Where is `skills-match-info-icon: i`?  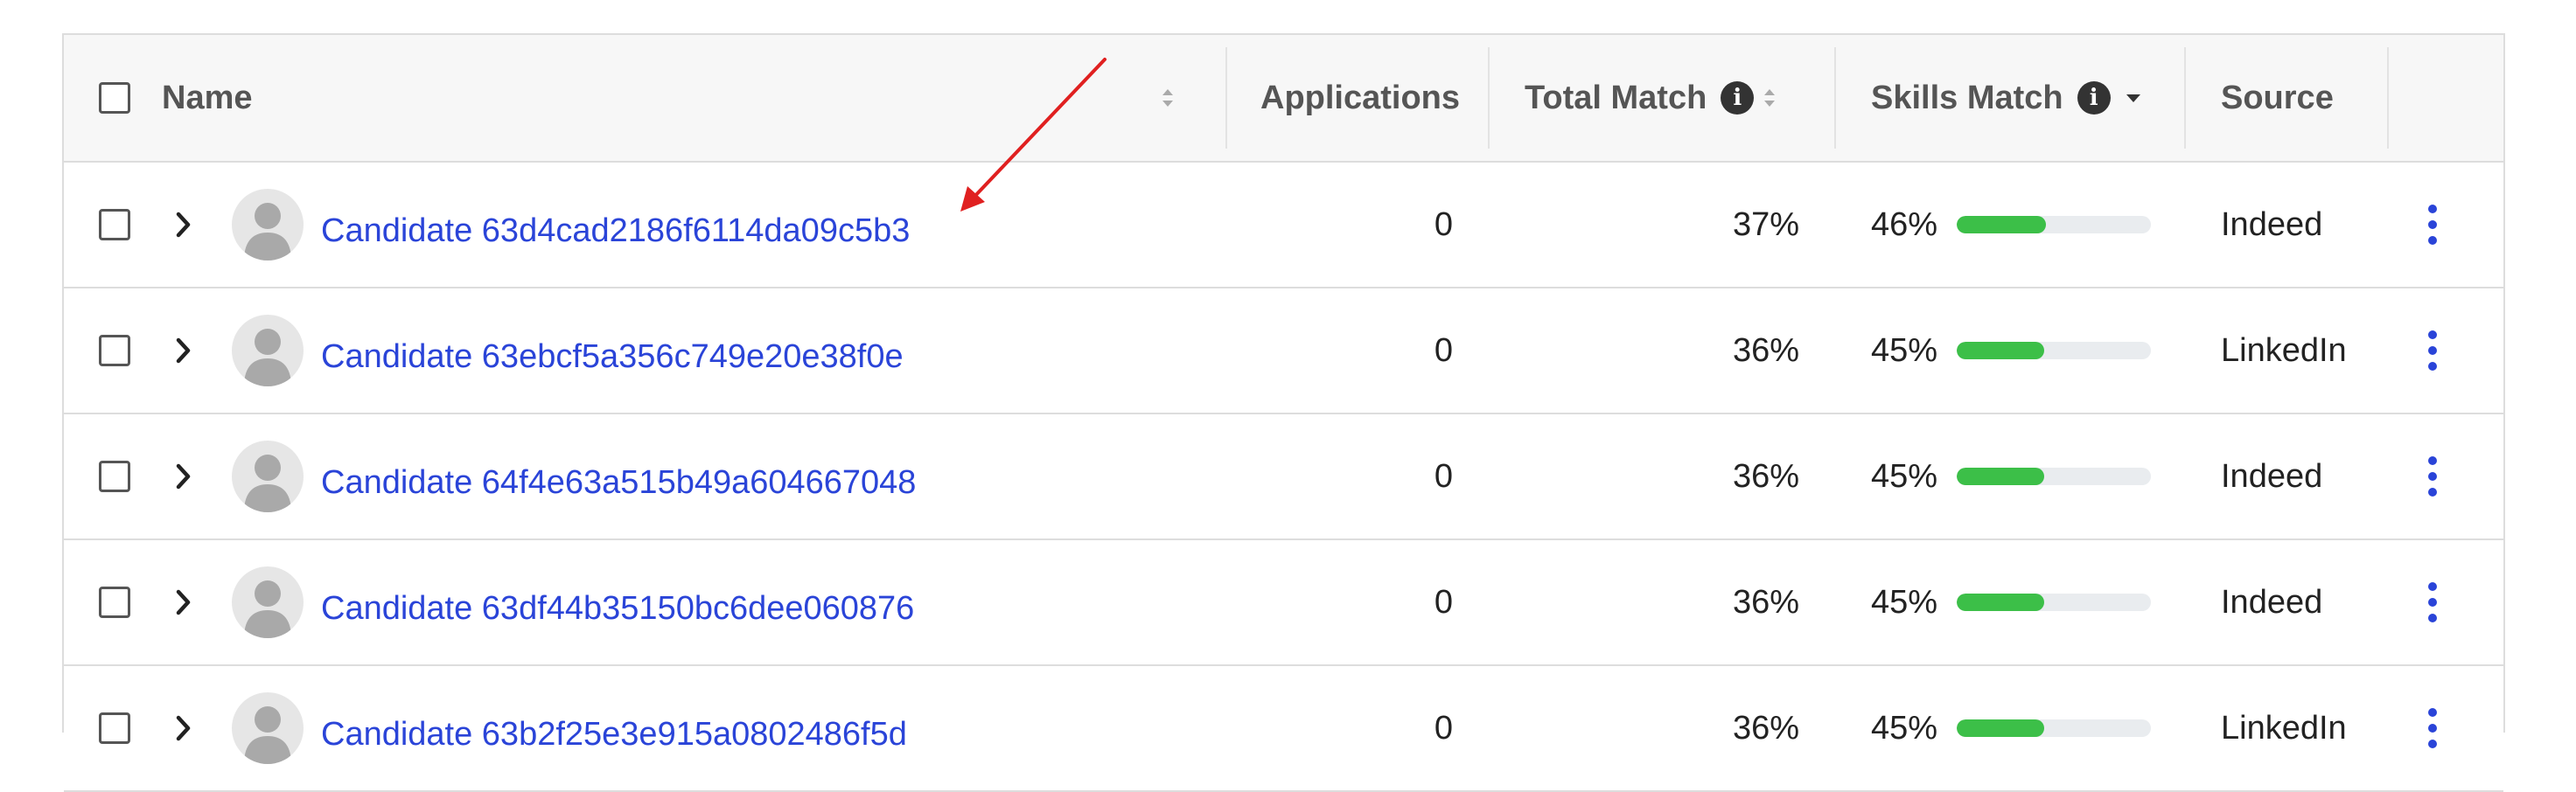 skills-match-info-icon: i is located at coordinates (2094, 98).